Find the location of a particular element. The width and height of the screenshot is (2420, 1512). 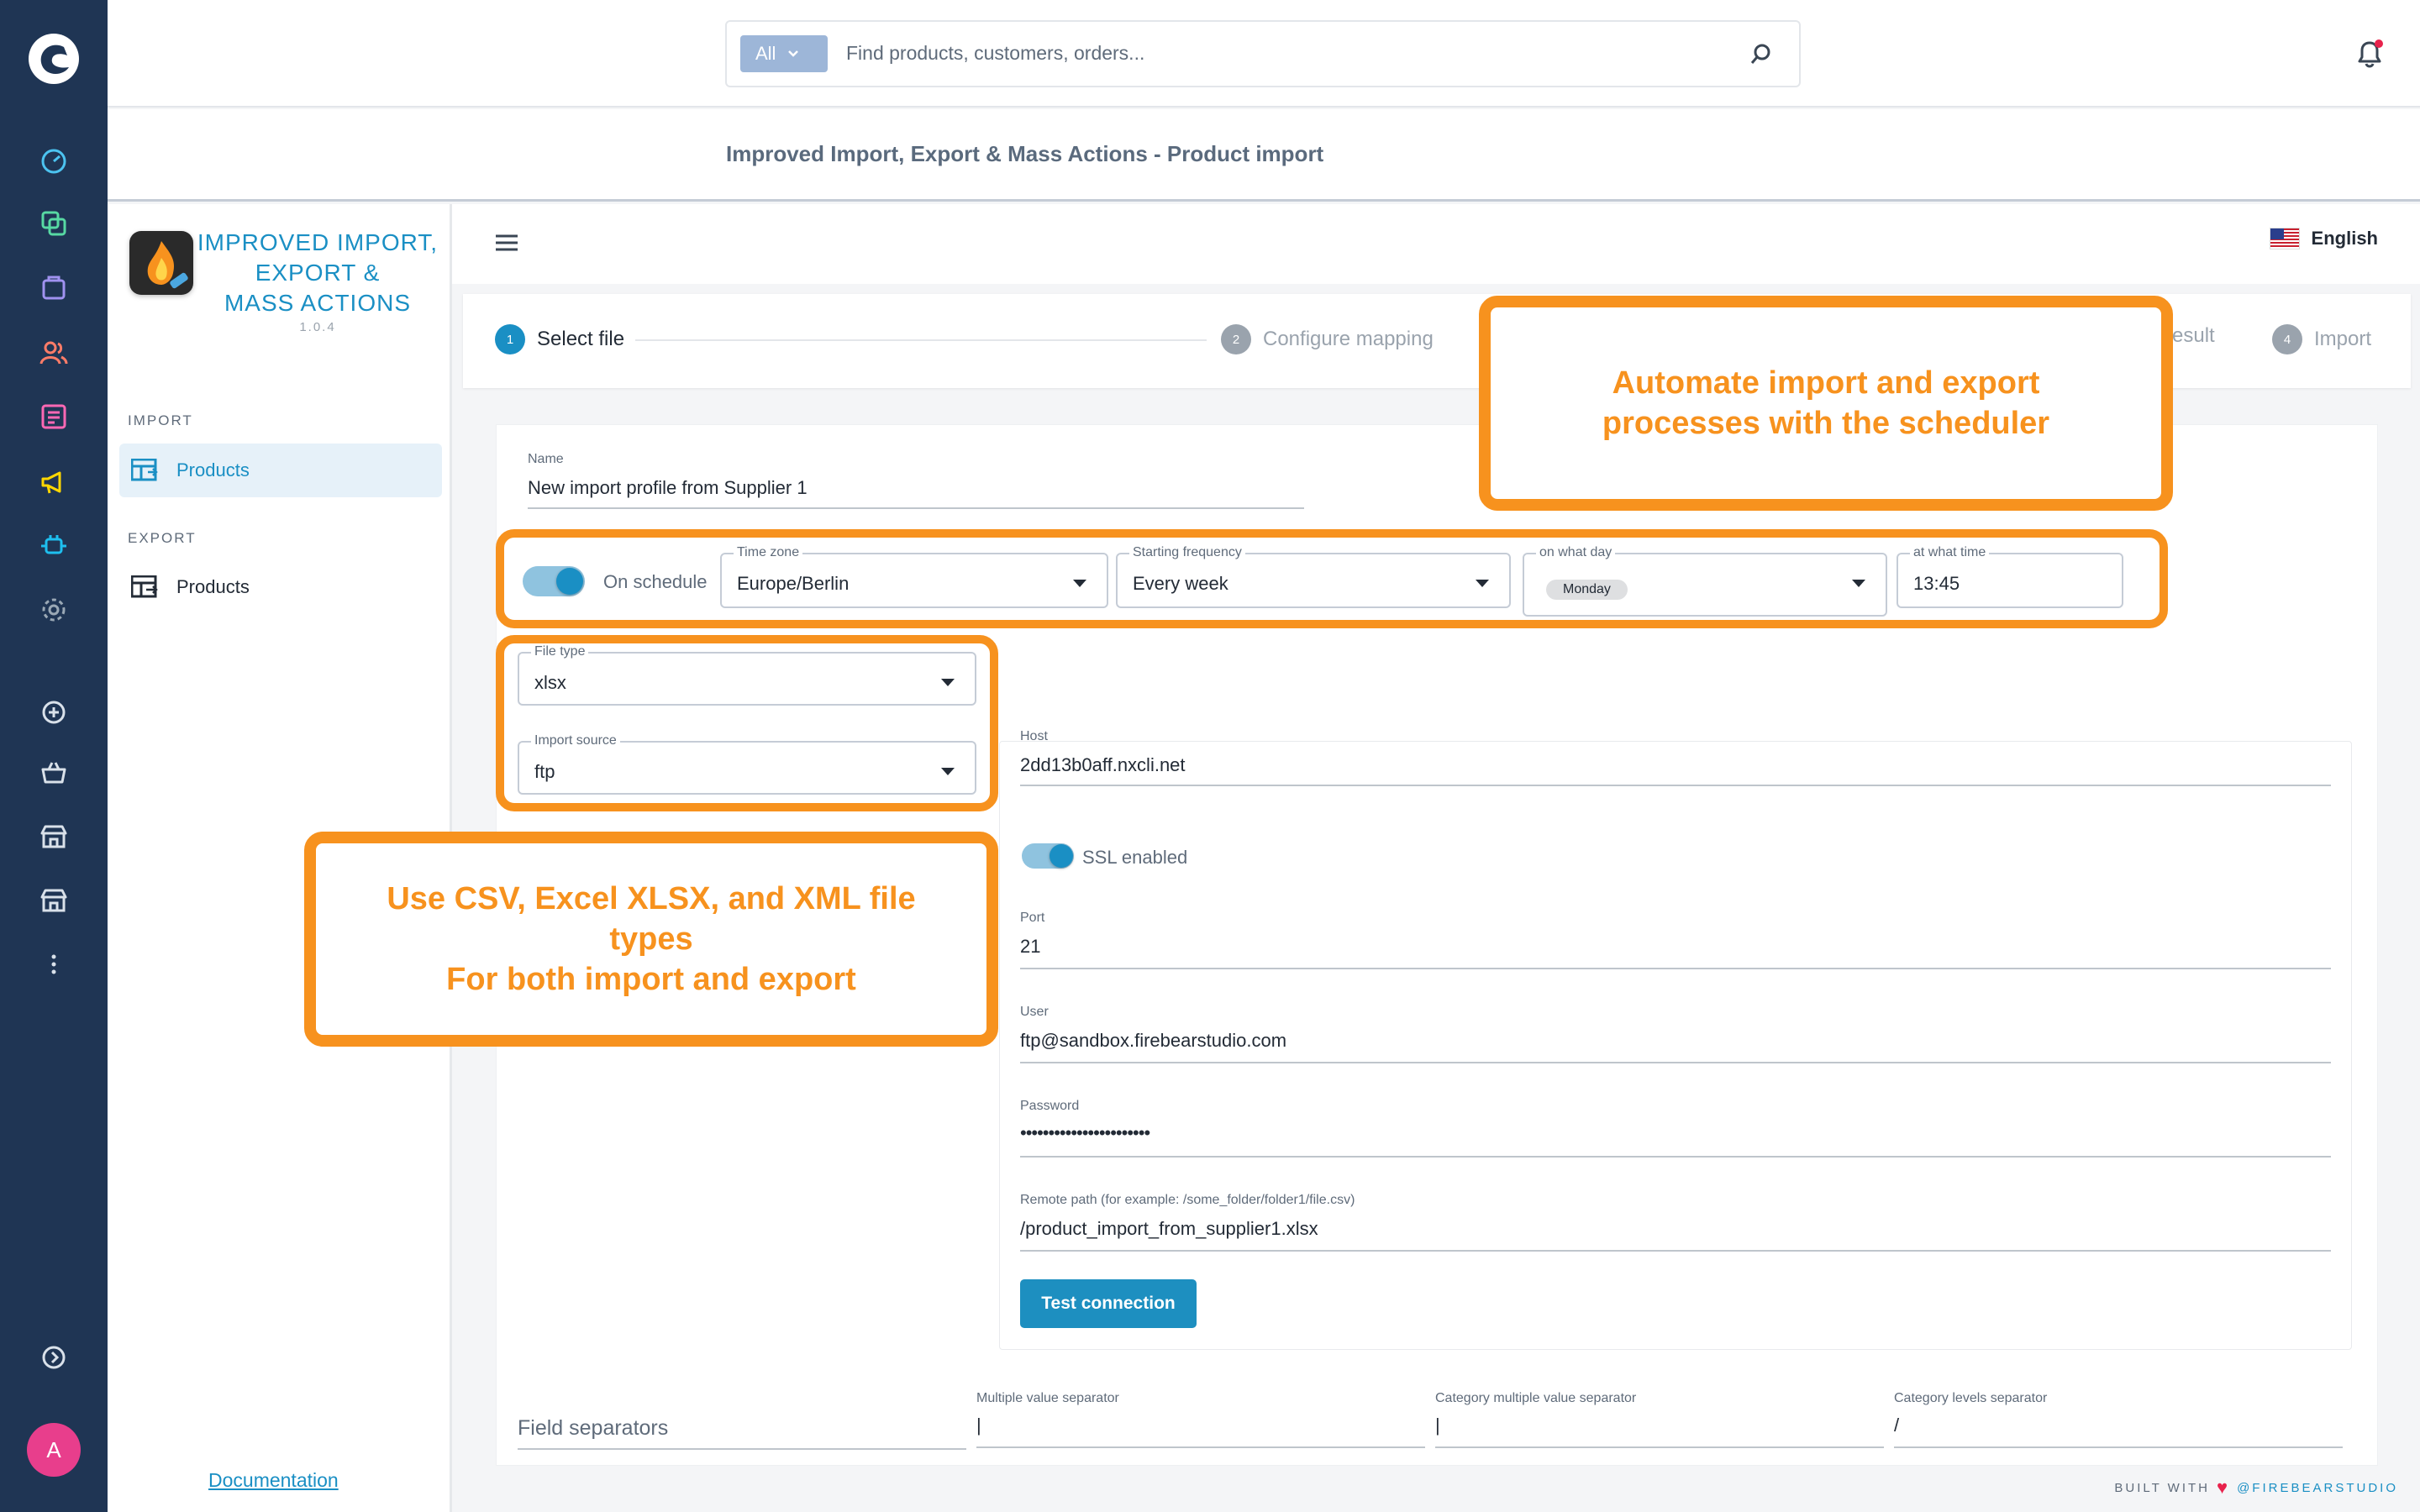

cat-levels-input: / is located at coordinates (1896, 1425).